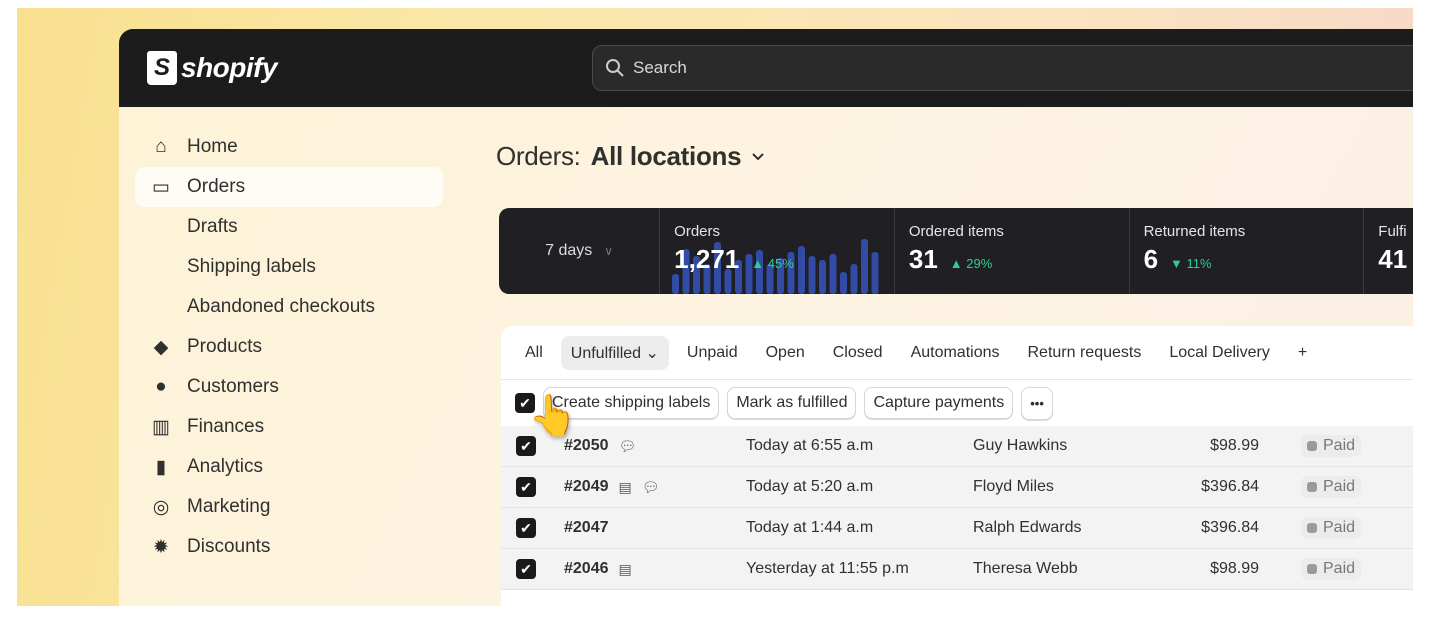 The image size is (1431, 632). What do you see at coordinates (858, 353) in the screenshot?
I see `tab-closed: Closed` at bounding box center [858, 353].